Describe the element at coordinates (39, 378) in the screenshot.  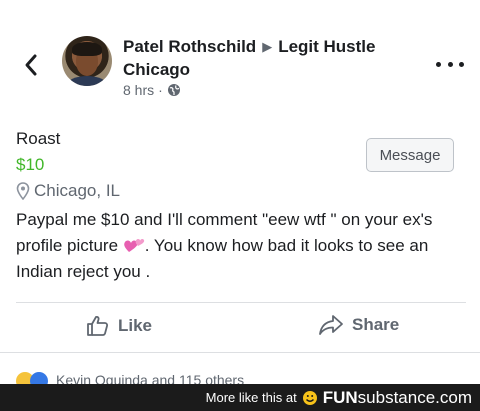
I see `like-reaction-icon` at that location.